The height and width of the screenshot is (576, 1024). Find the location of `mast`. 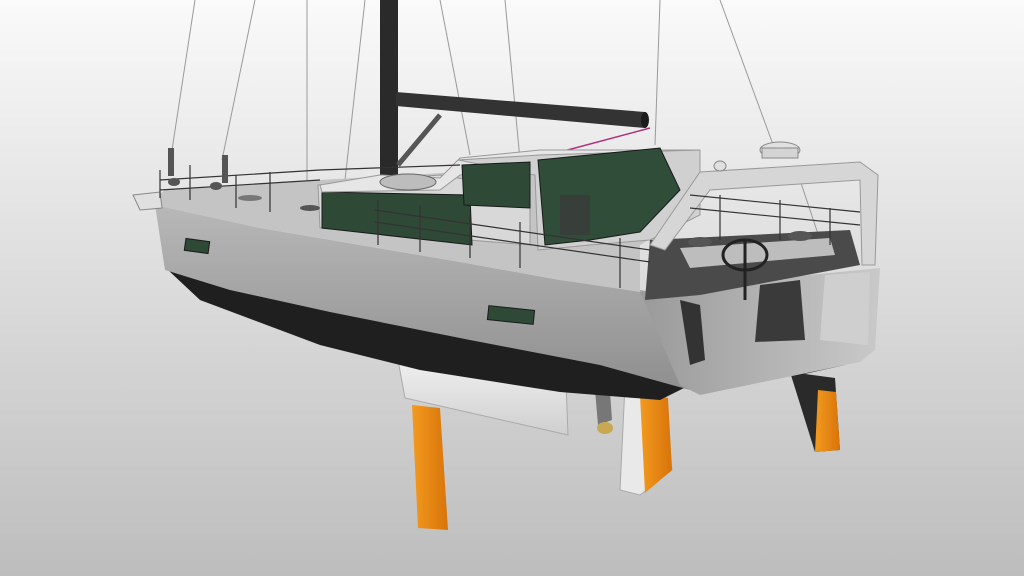

mast is located at coordinates (389, 92).